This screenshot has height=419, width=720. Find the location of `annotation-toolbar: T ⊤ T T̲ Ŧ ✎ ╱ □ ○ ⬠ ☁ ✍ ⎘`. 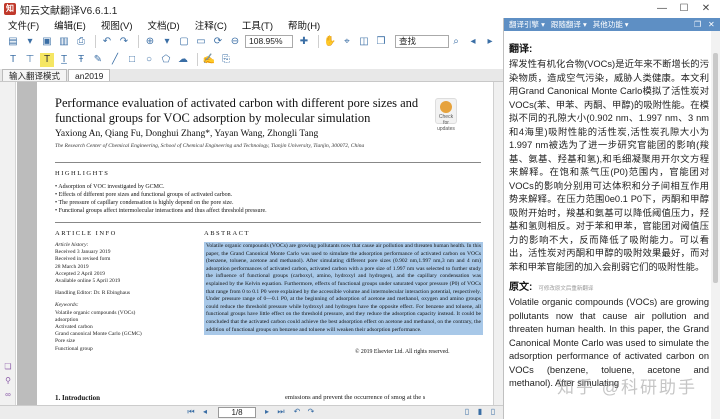

annotation-toolbar: T ⊤ T T̲ Ŧ ✎ ╱ □ ○ ⬠ ☁ ✍ ⎘ is located at coordinates (251, 59).